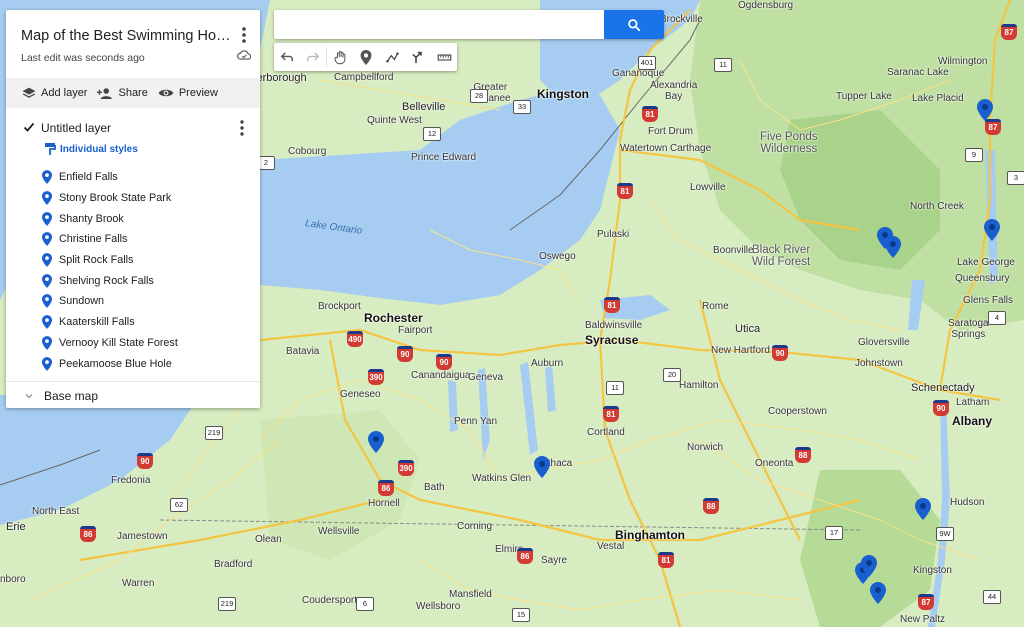  I want to click on place-utica: Utica, so click(748, 329).